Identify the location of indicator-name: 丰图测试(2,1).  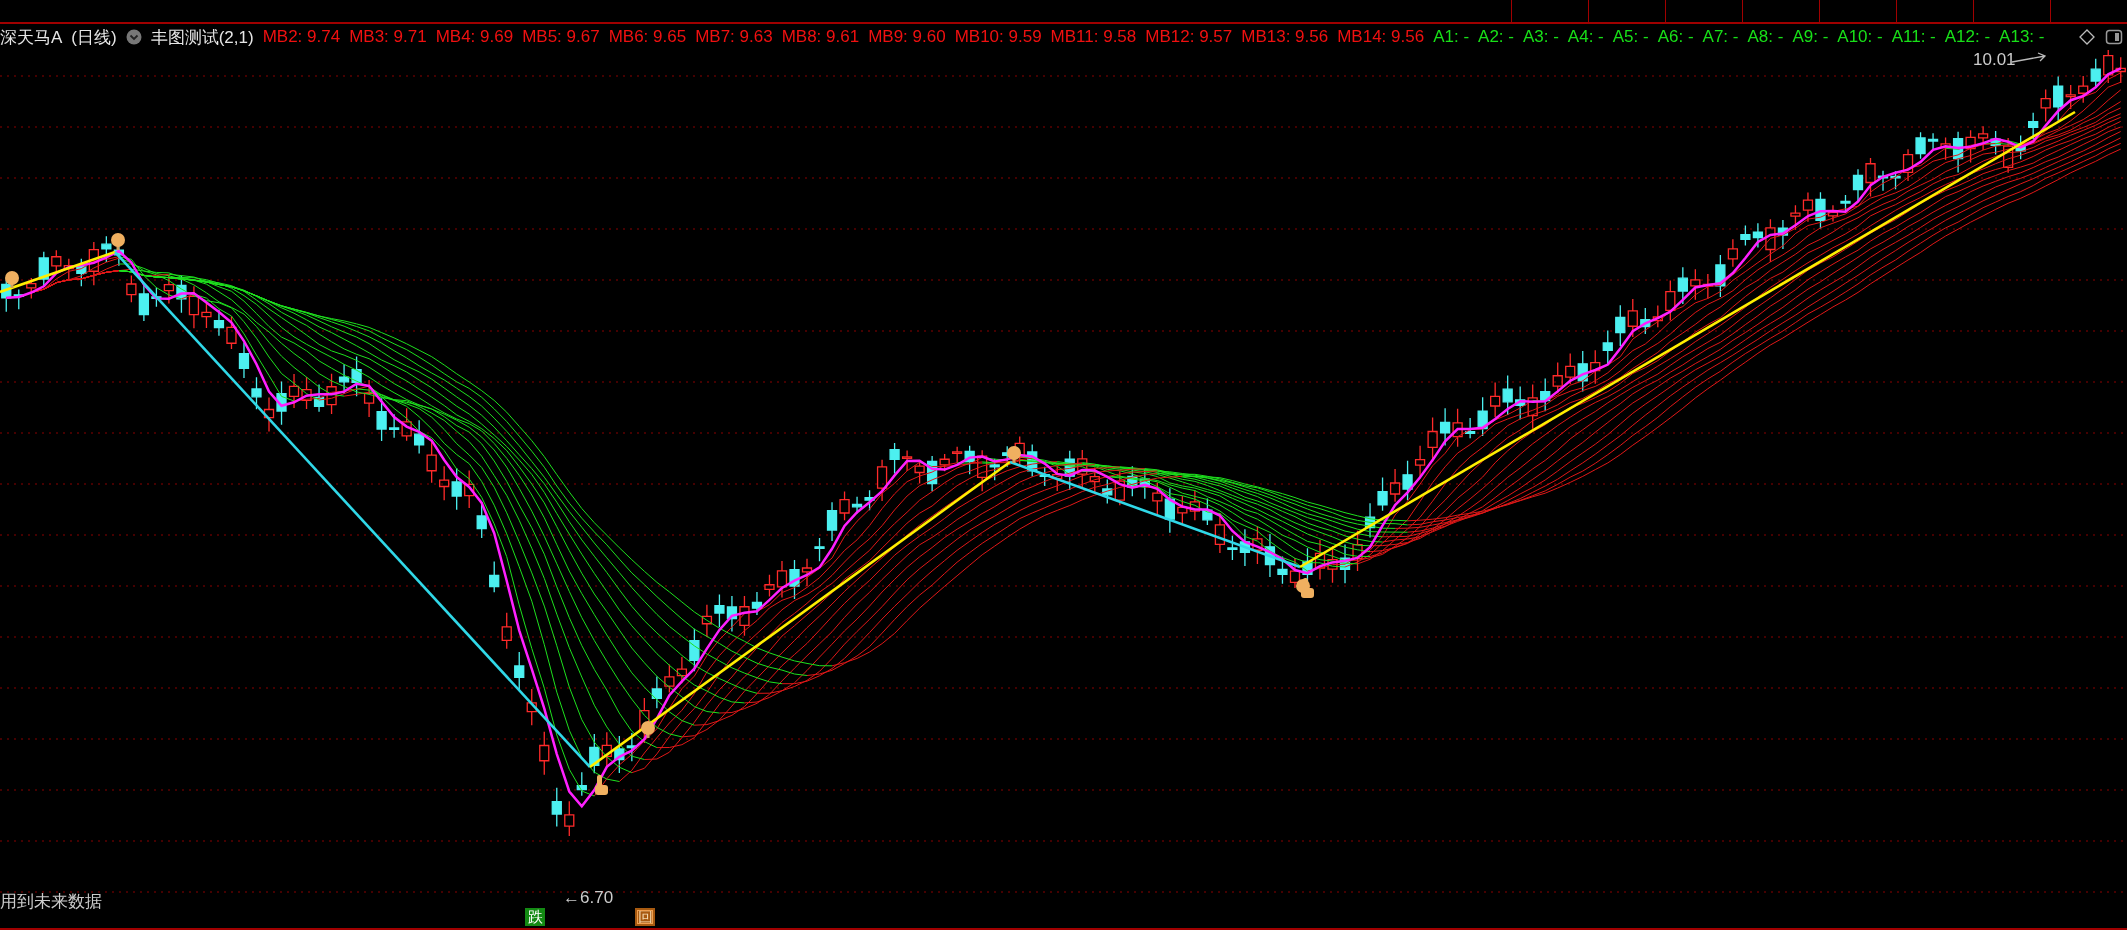
(202, 37).